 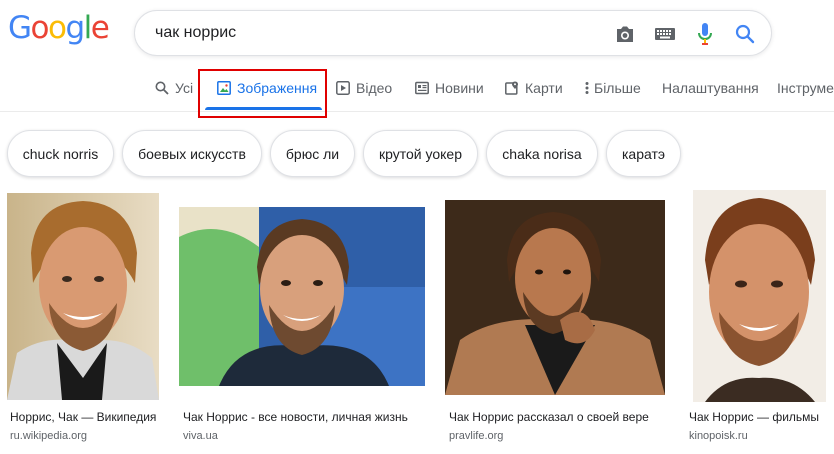 What do you see at coordinates (88, 28) in the screenshot?
I see `logo-letter: l` at bounding box center [88, 28].